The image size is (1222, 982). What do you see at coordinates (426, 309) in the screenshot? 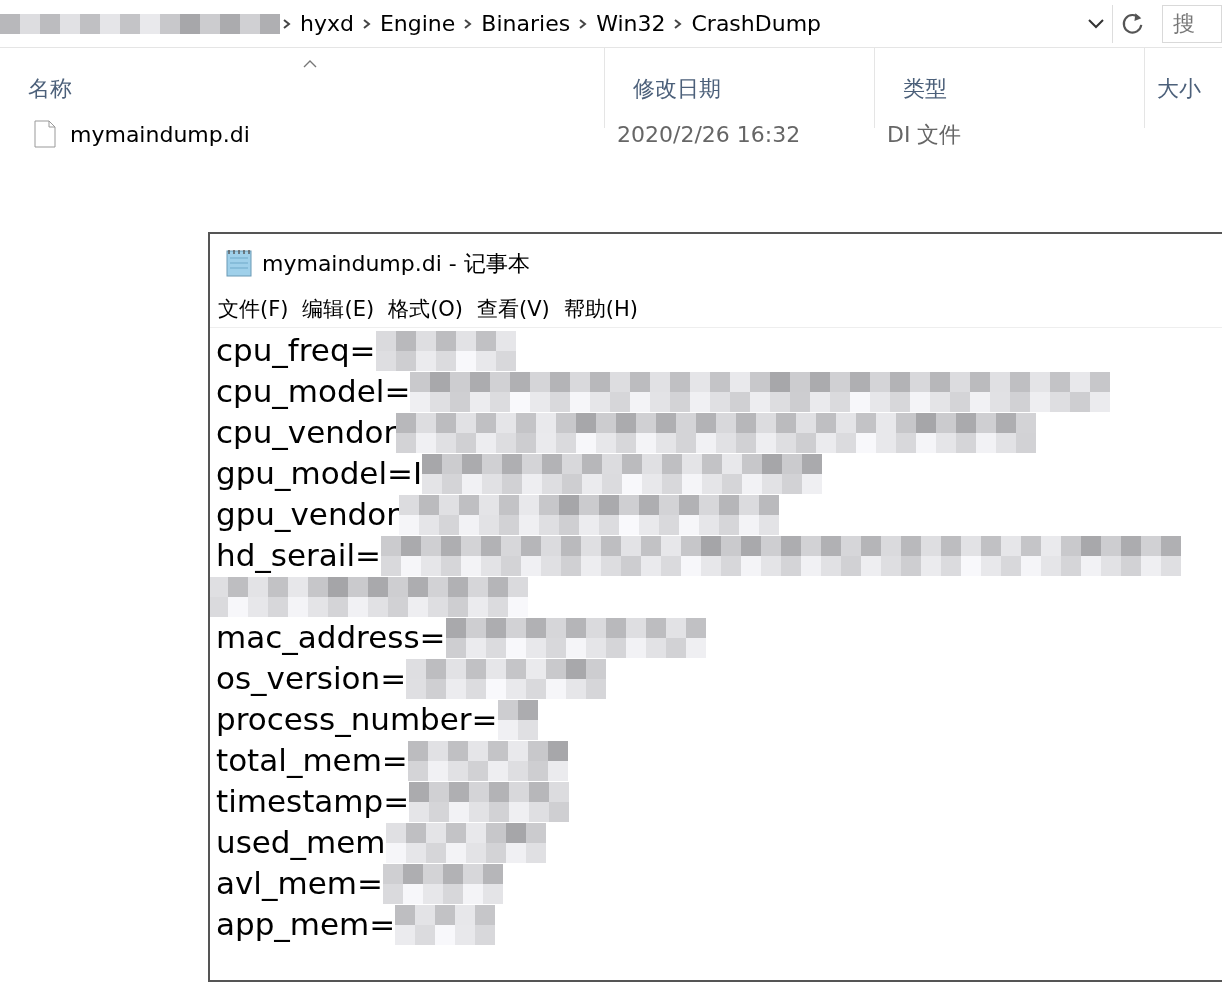
I see `menu-item: 格式(O)` at bounding box center [426, 309].